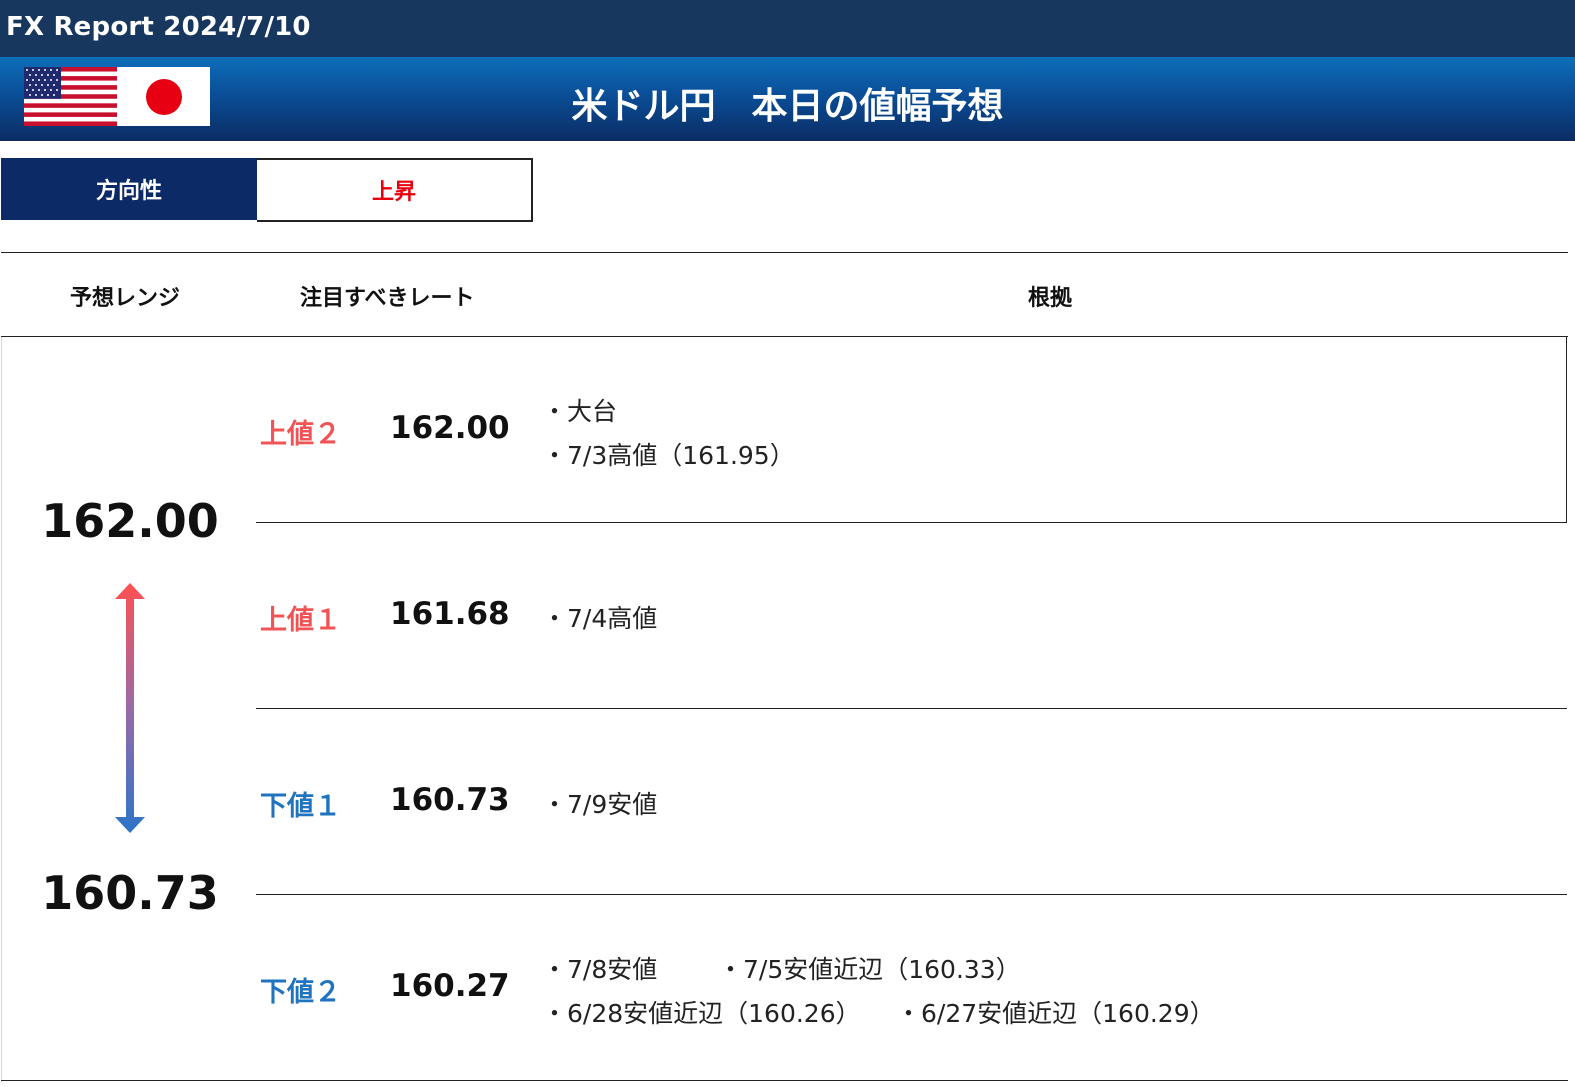 The width and height of the screenshot is (1575, 1087). I want to click on column-header-rates: 注目すべきレート, so click(387, 298).